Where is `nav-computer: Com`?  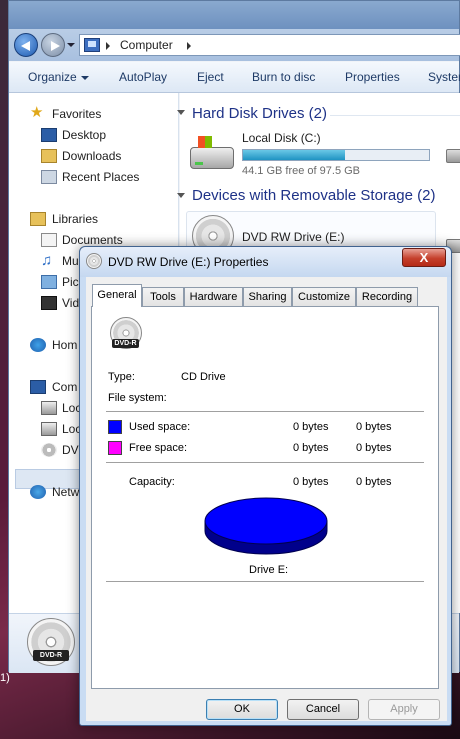 nav-computer: Com is located at coordinates (64, 387).